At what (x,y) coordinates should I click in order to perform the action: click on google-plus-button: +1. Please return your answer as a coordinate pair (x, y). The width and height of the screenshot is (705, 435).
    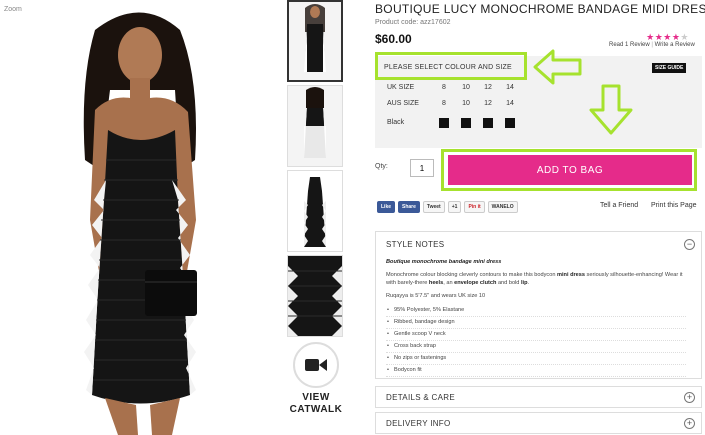
    Looking at the image, I should click on (454, 207).